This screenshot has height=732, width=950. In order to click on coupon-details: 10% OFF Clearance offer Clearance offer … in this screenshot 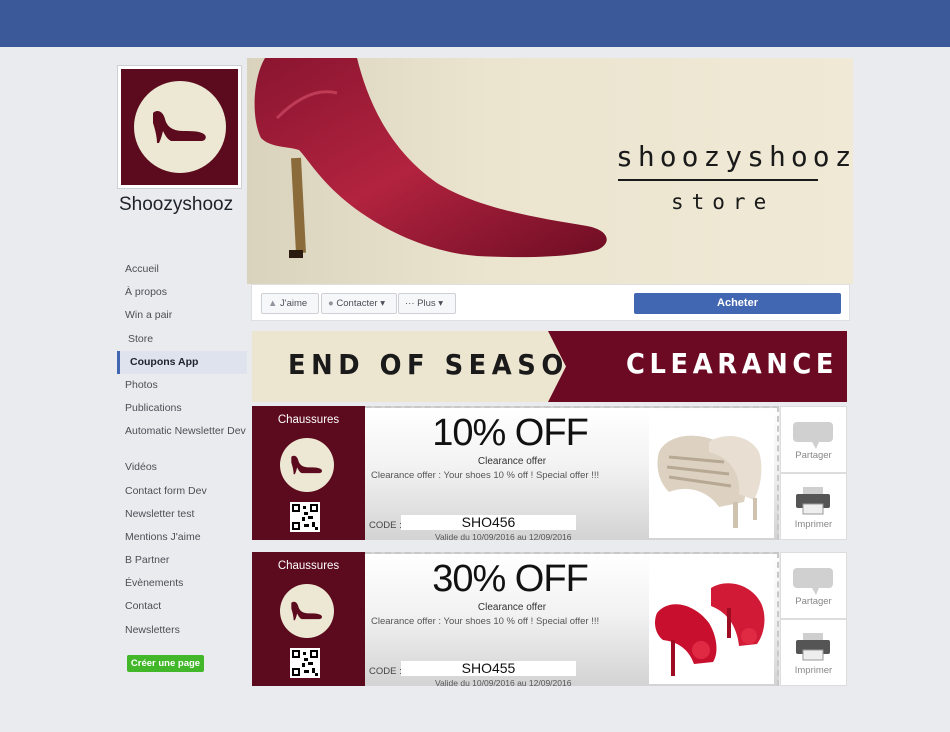, I will do `click(572, 474)`.